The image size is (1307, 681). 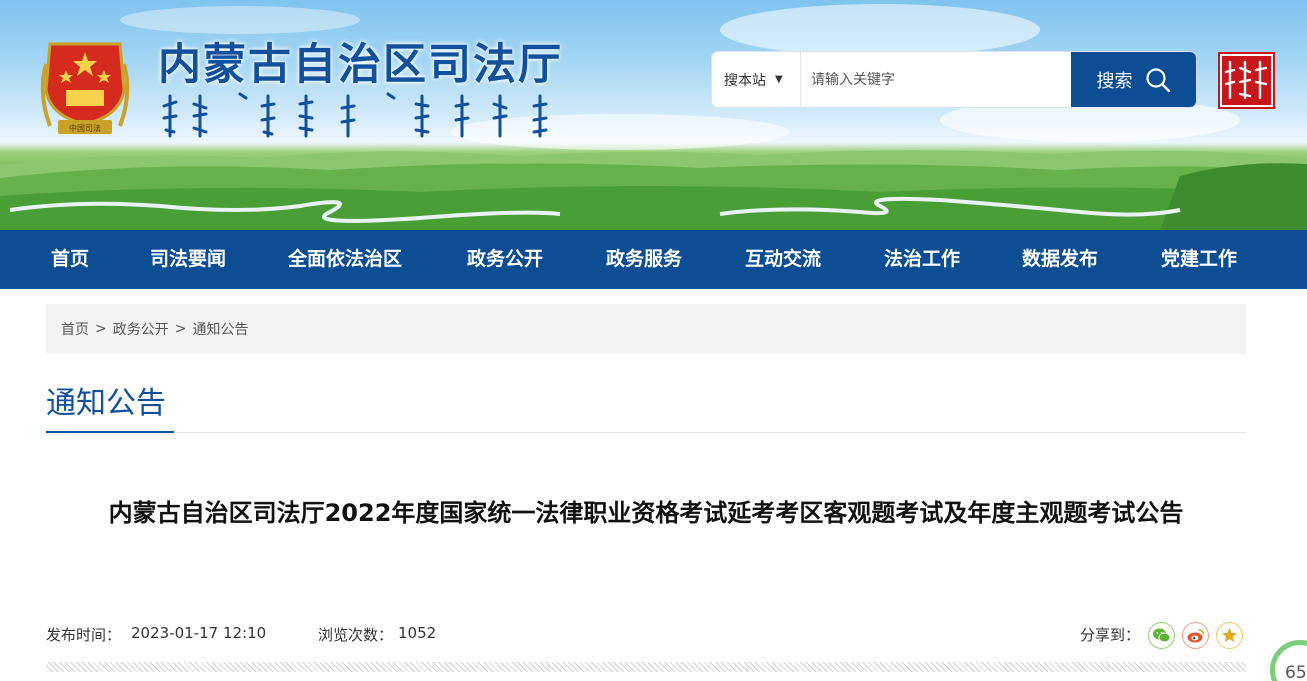 What do you see at coordinates (360, 65) in the screenshot?
I see `site-title: 内蒙古自治区司法厅` at bounding box center [360, 65].